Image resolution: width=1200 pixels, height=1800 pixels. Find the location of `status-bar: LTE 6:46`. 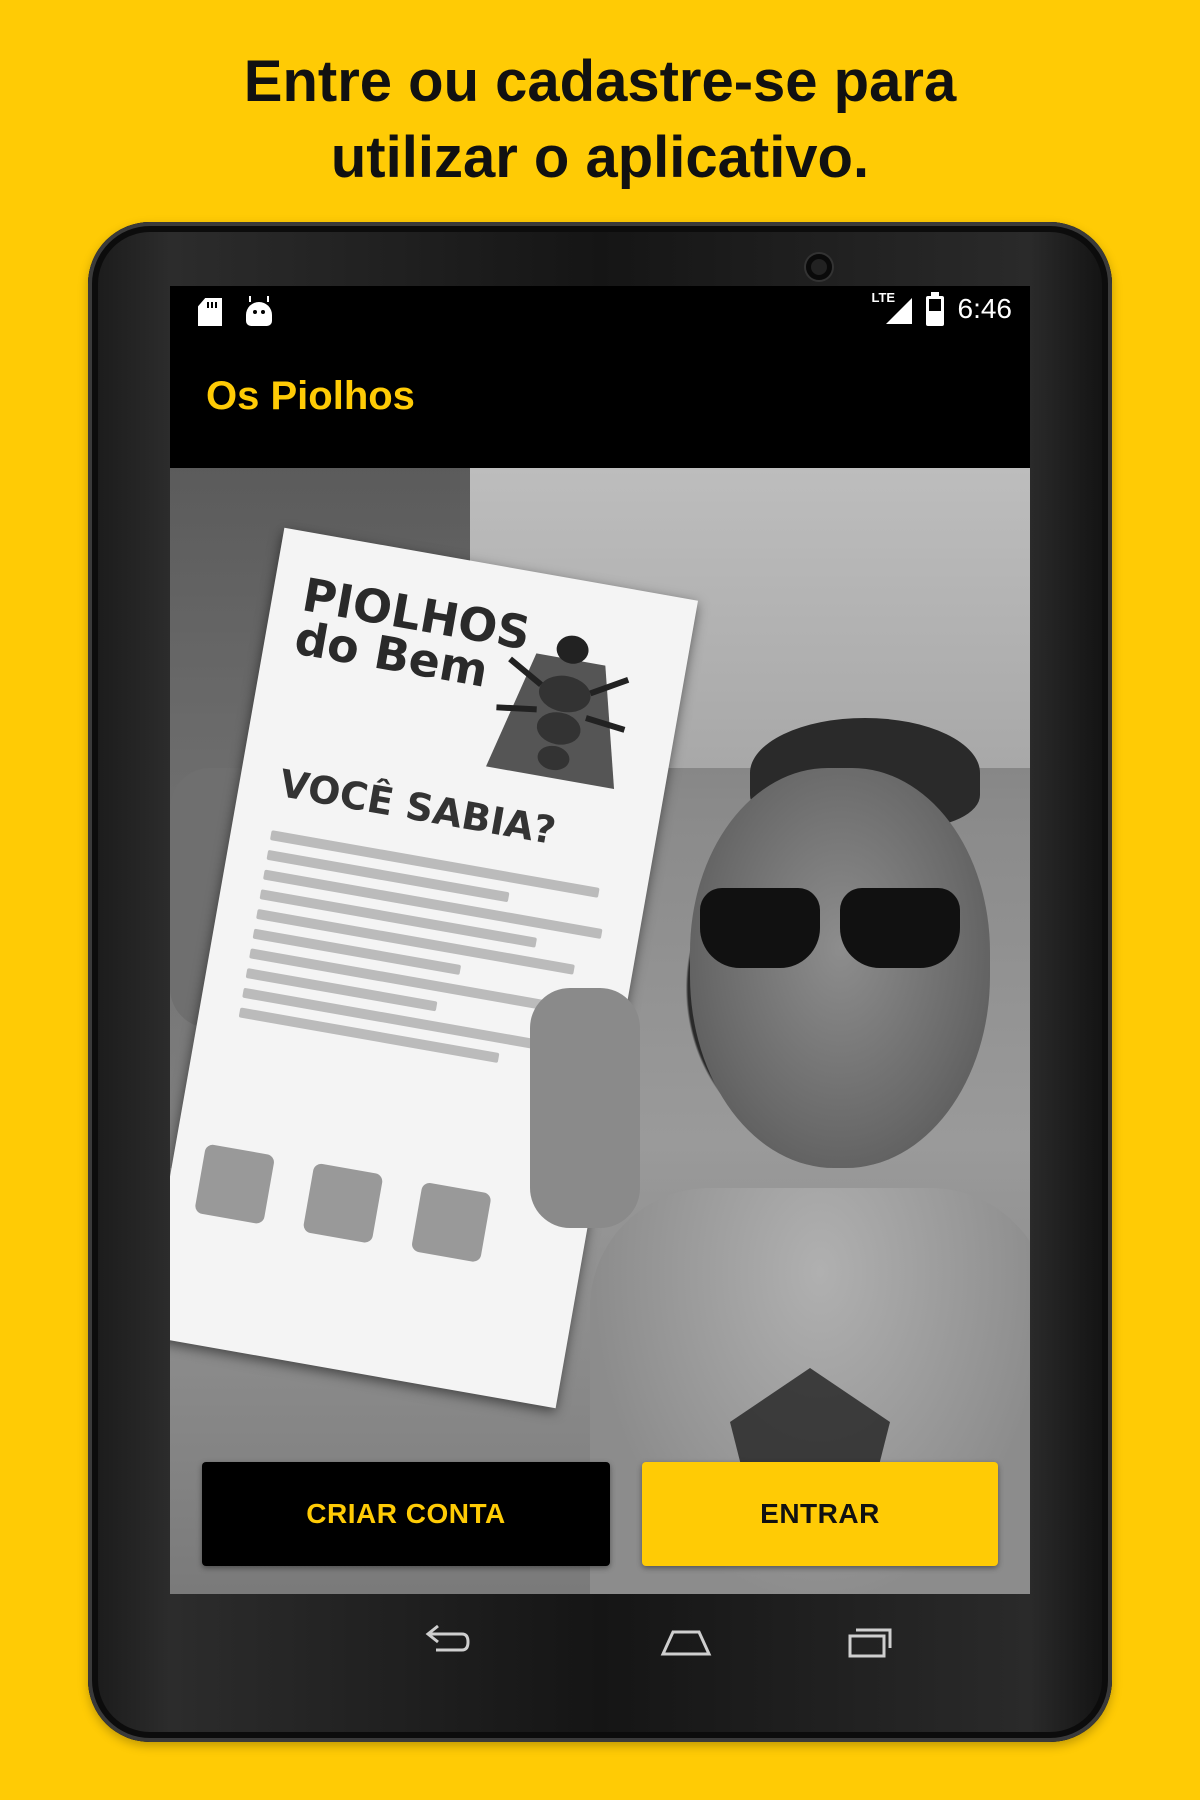

status-bar: LTE 6:46 is located at coordinates (600, 311).